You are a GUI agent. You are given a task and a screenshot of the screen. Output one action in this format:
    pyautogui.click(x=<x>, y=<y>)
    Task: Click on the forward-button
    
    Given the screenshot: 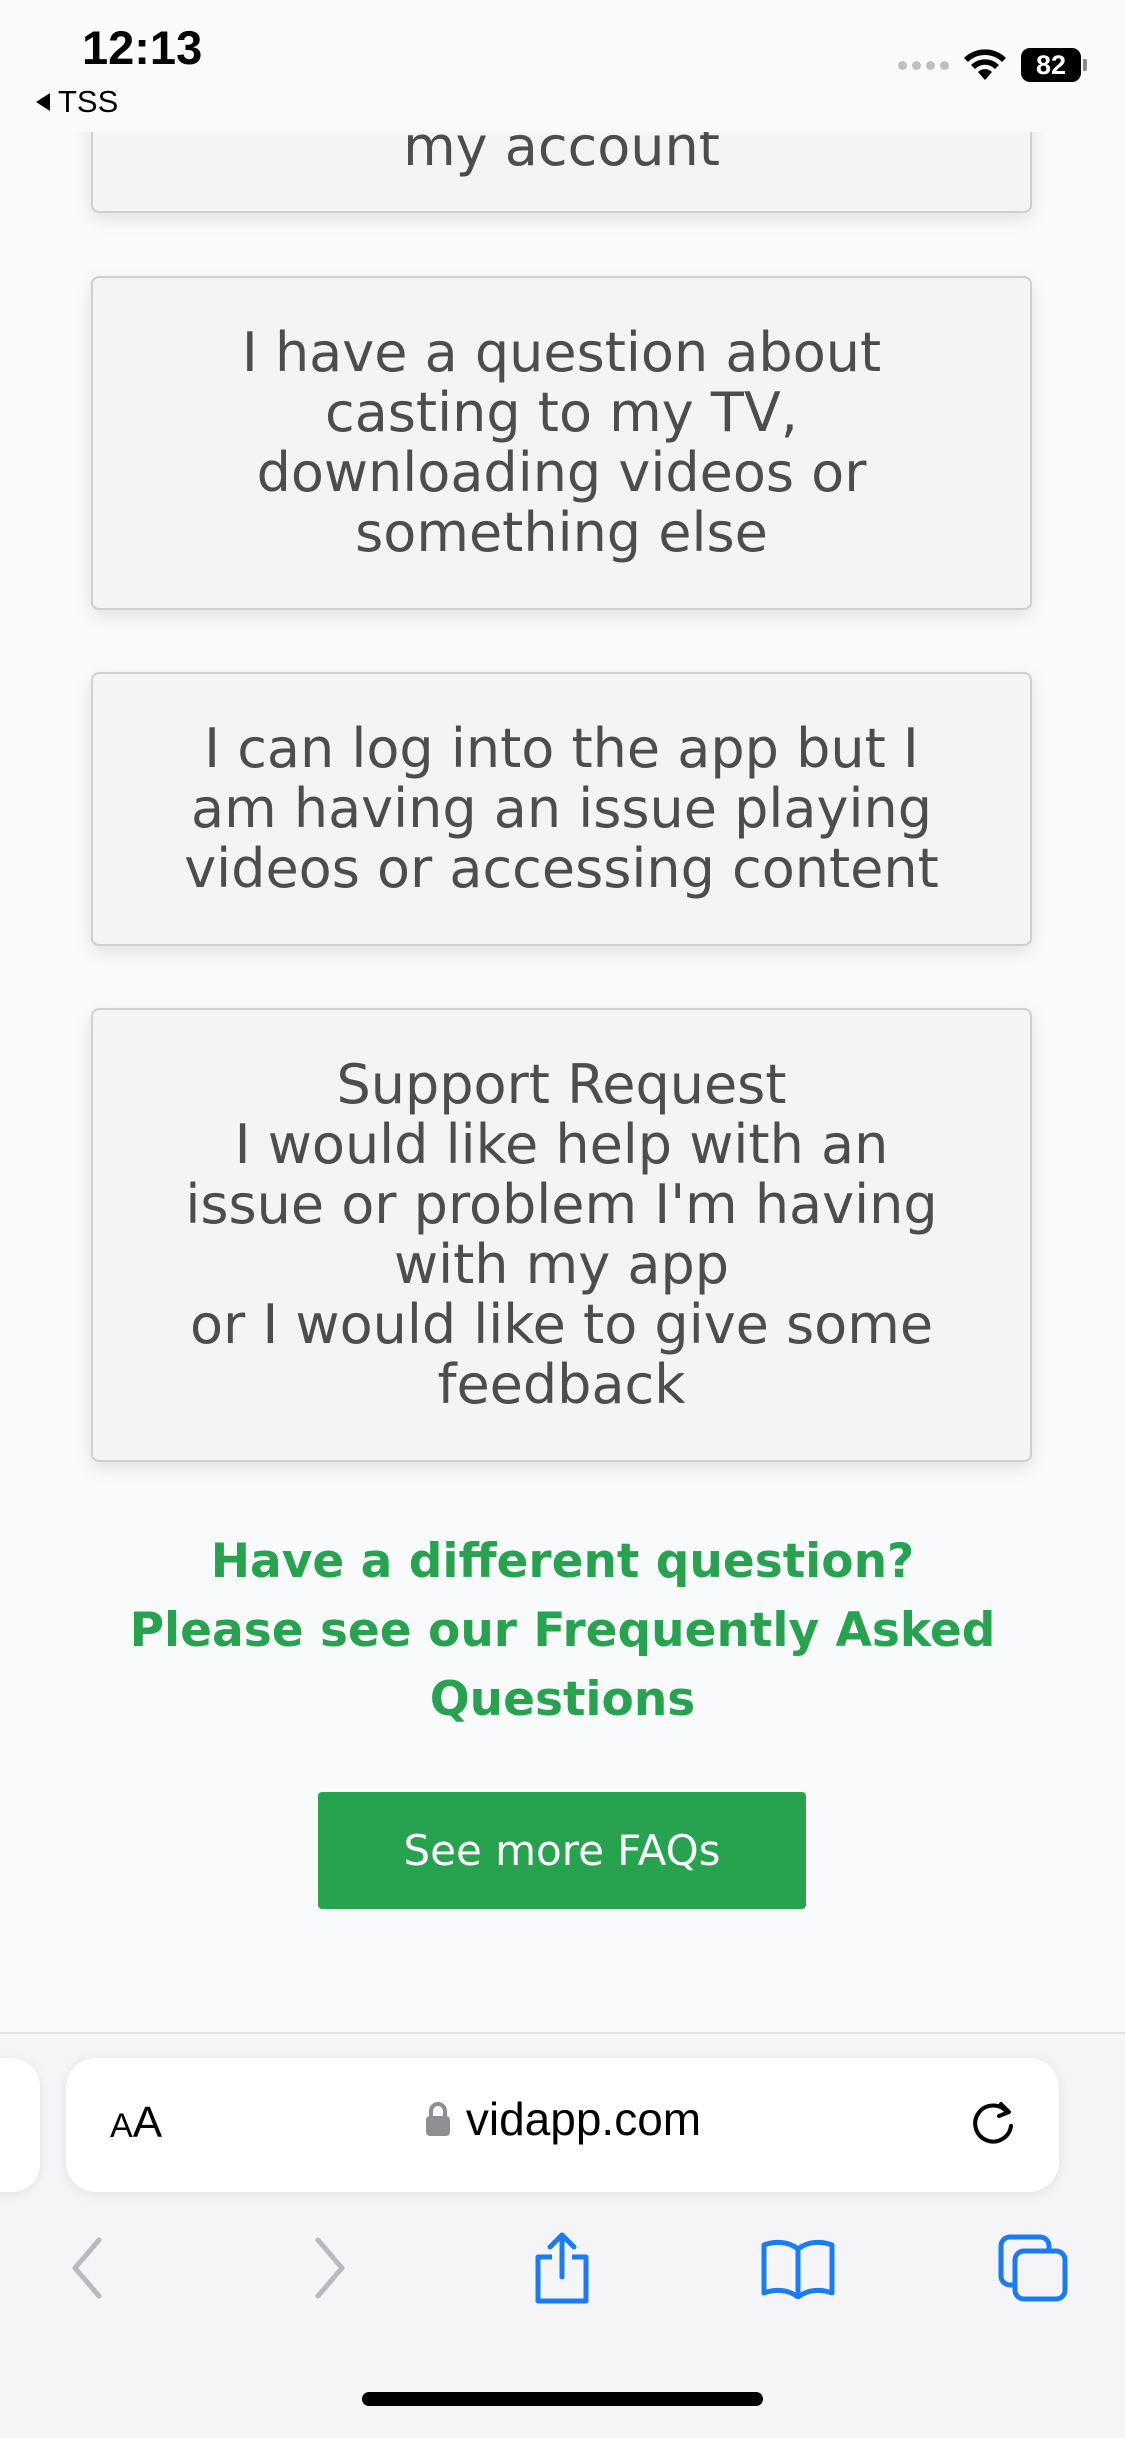 What is the action you would take?
    pyautogui.click(x=330, y=2268)
    